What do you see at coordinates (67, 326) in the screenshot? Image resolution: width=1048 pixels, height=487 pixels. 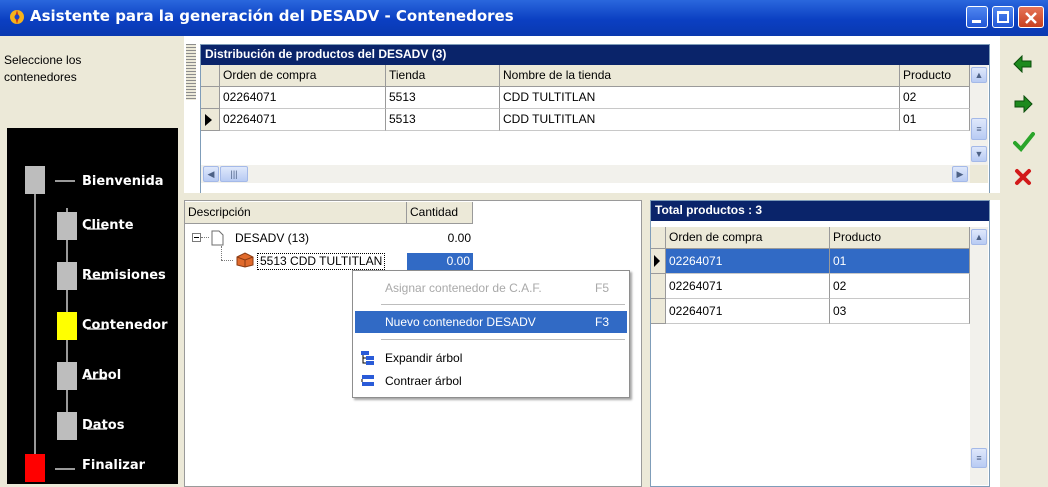 I see `step-marker-contenedor` at bounding box center [67, 326].